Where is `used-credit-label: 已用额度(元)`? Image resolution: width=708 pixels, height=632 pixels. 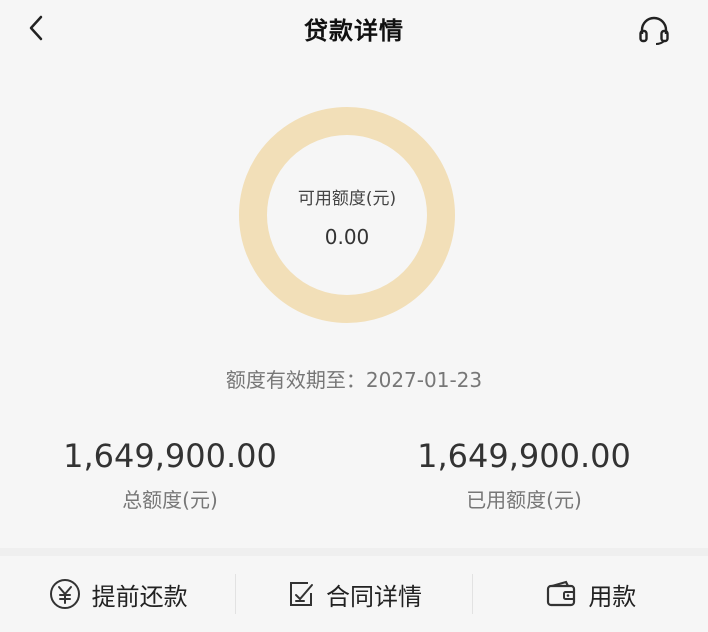
used-credit-label: 已用额度(元) is located at coordinates (524, 500).